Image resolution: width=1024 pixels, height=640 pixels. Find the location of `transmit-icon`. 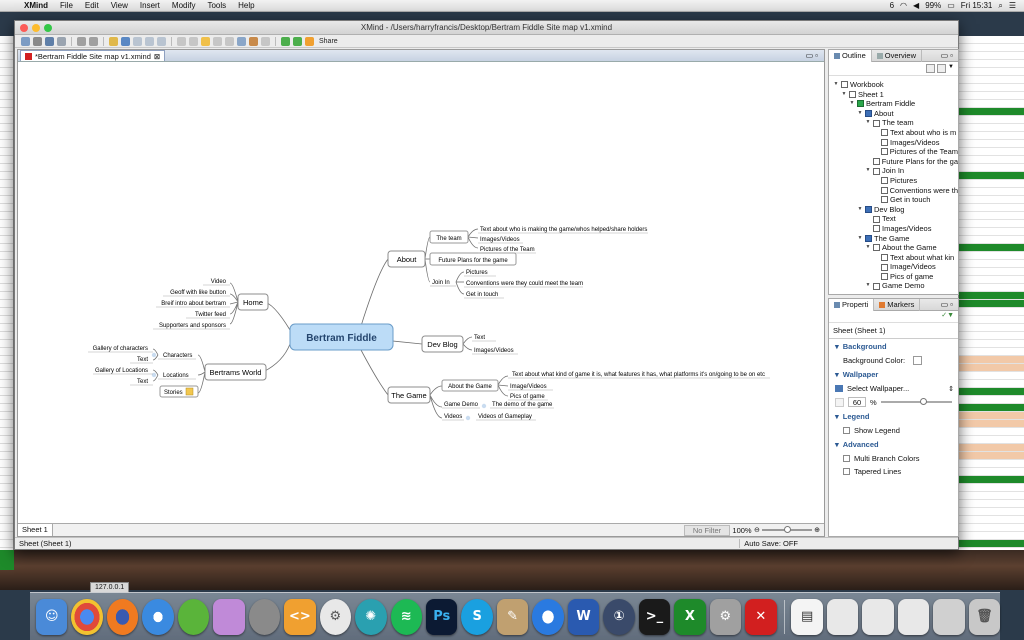

transmit-icon is located at coordinates (229, 616).